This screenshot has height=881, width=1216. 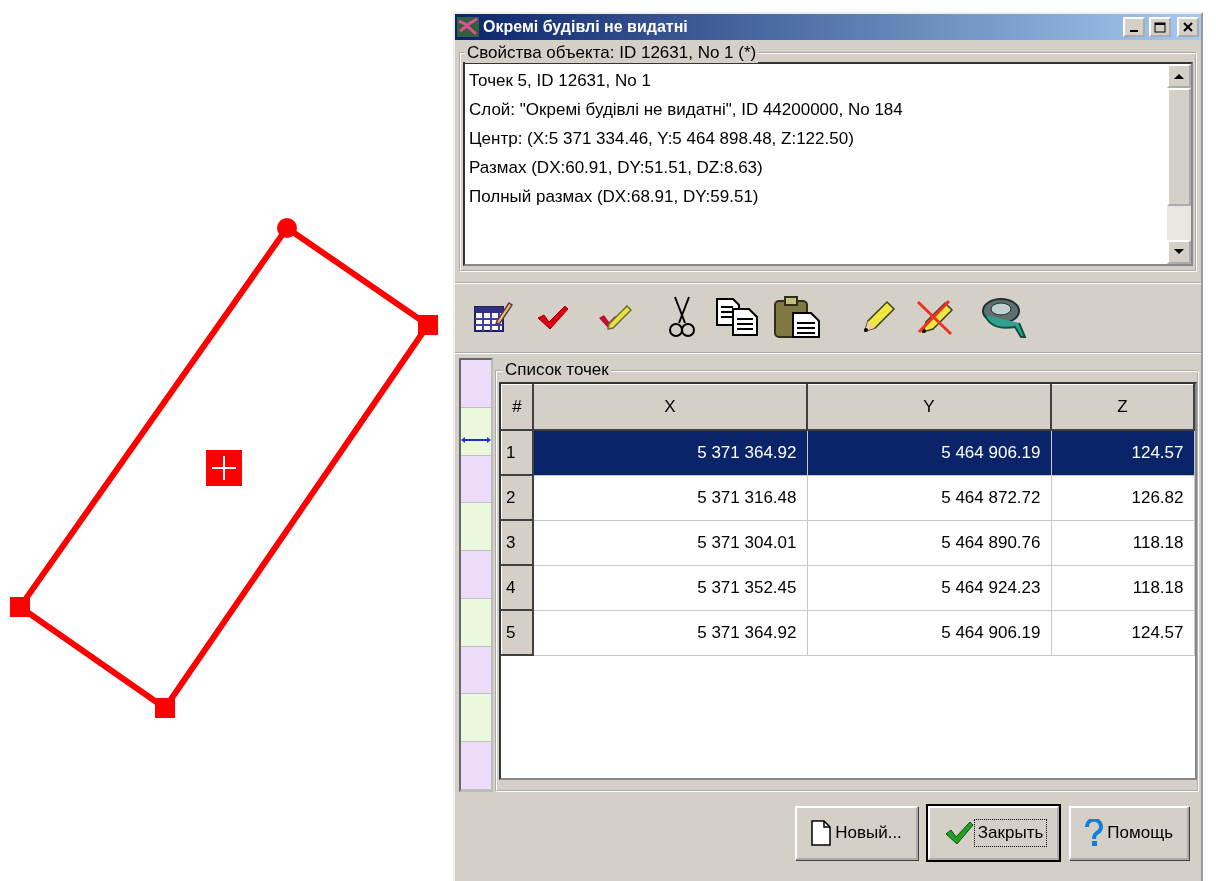 I want to click on column-header: Z, so click(x=1122, y=407).